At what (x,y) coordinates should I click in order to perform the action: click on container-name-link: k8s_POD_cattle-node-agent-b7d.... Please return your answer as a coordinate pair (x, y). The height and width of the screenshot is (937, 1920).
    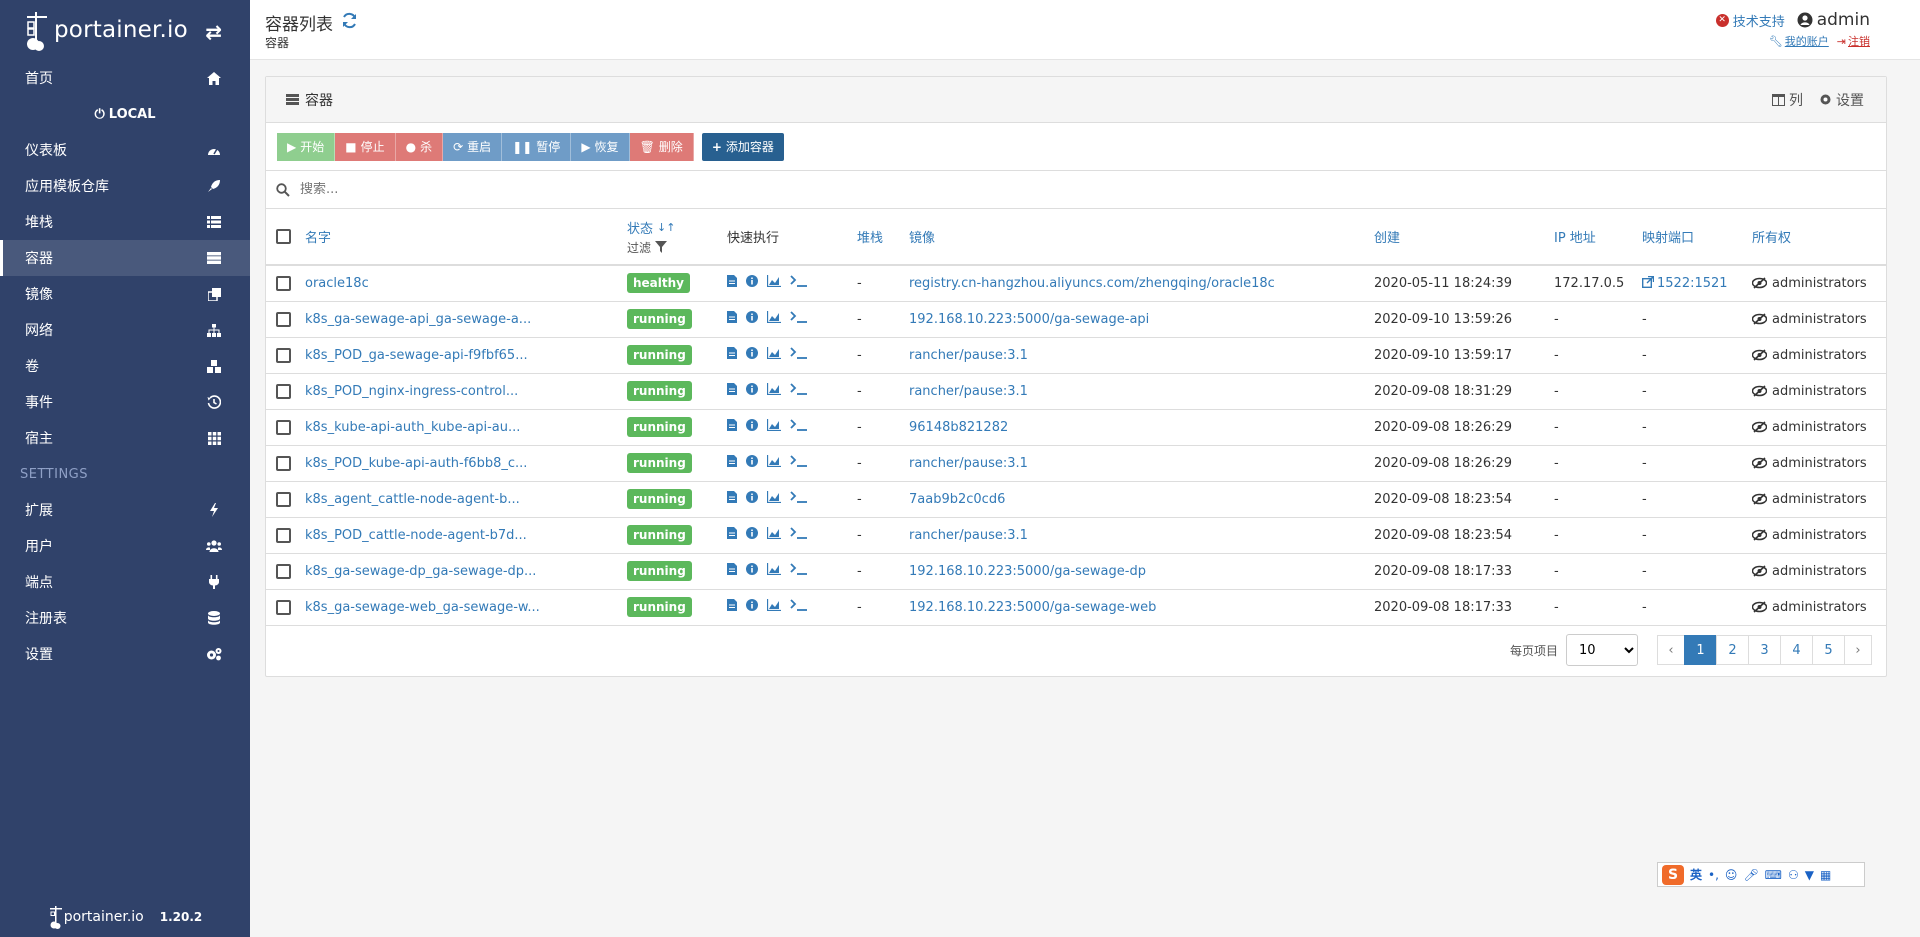
    Looking at the image, I should click on (416, 535).